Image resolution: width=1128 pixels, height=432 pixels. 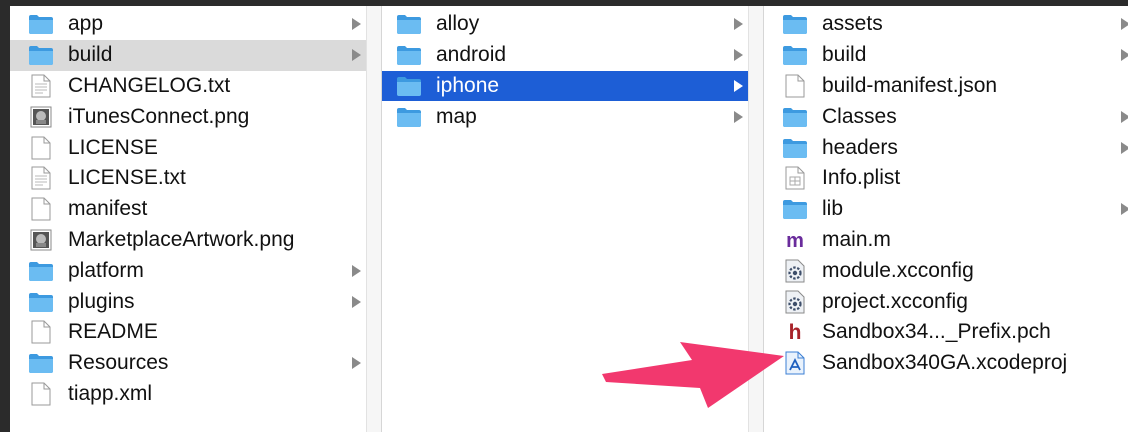 I want to click on list-item-label: CHANGELOG.txt, so click(x=149, y=85).